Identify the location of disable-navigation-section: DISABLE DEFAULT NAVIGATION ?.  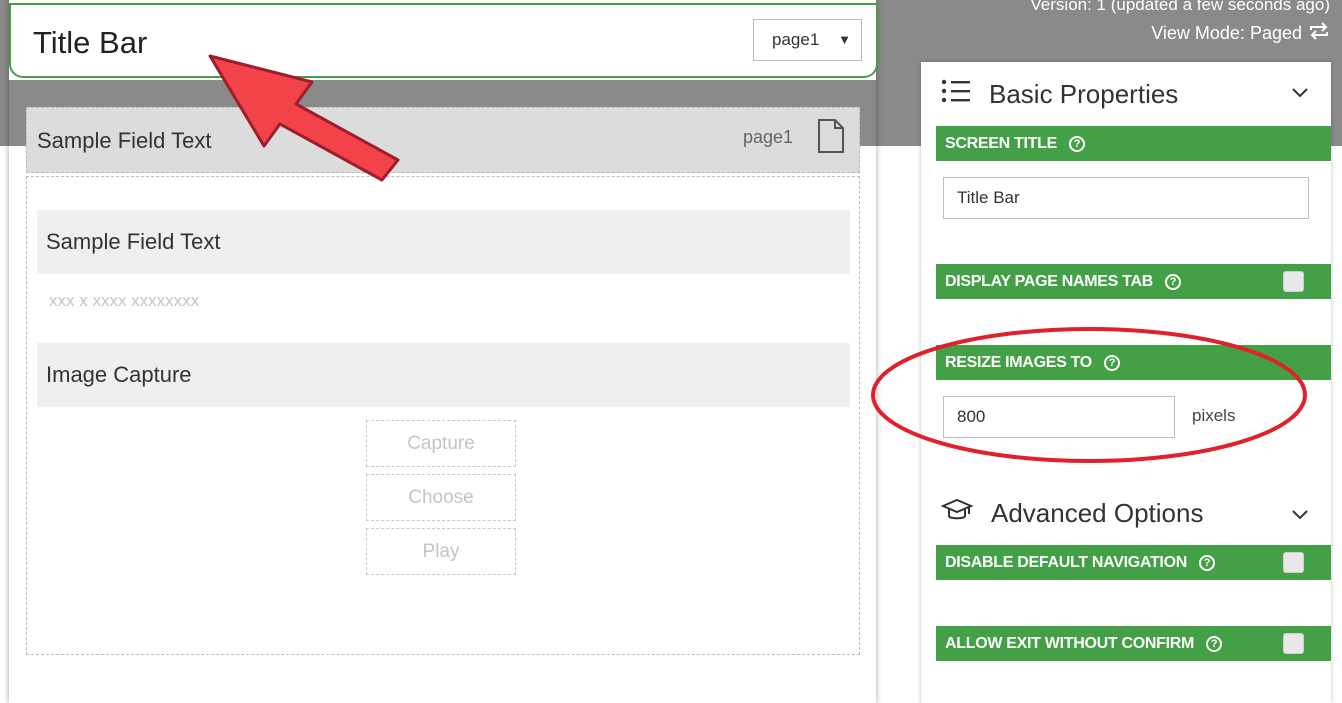
(1133, 562).